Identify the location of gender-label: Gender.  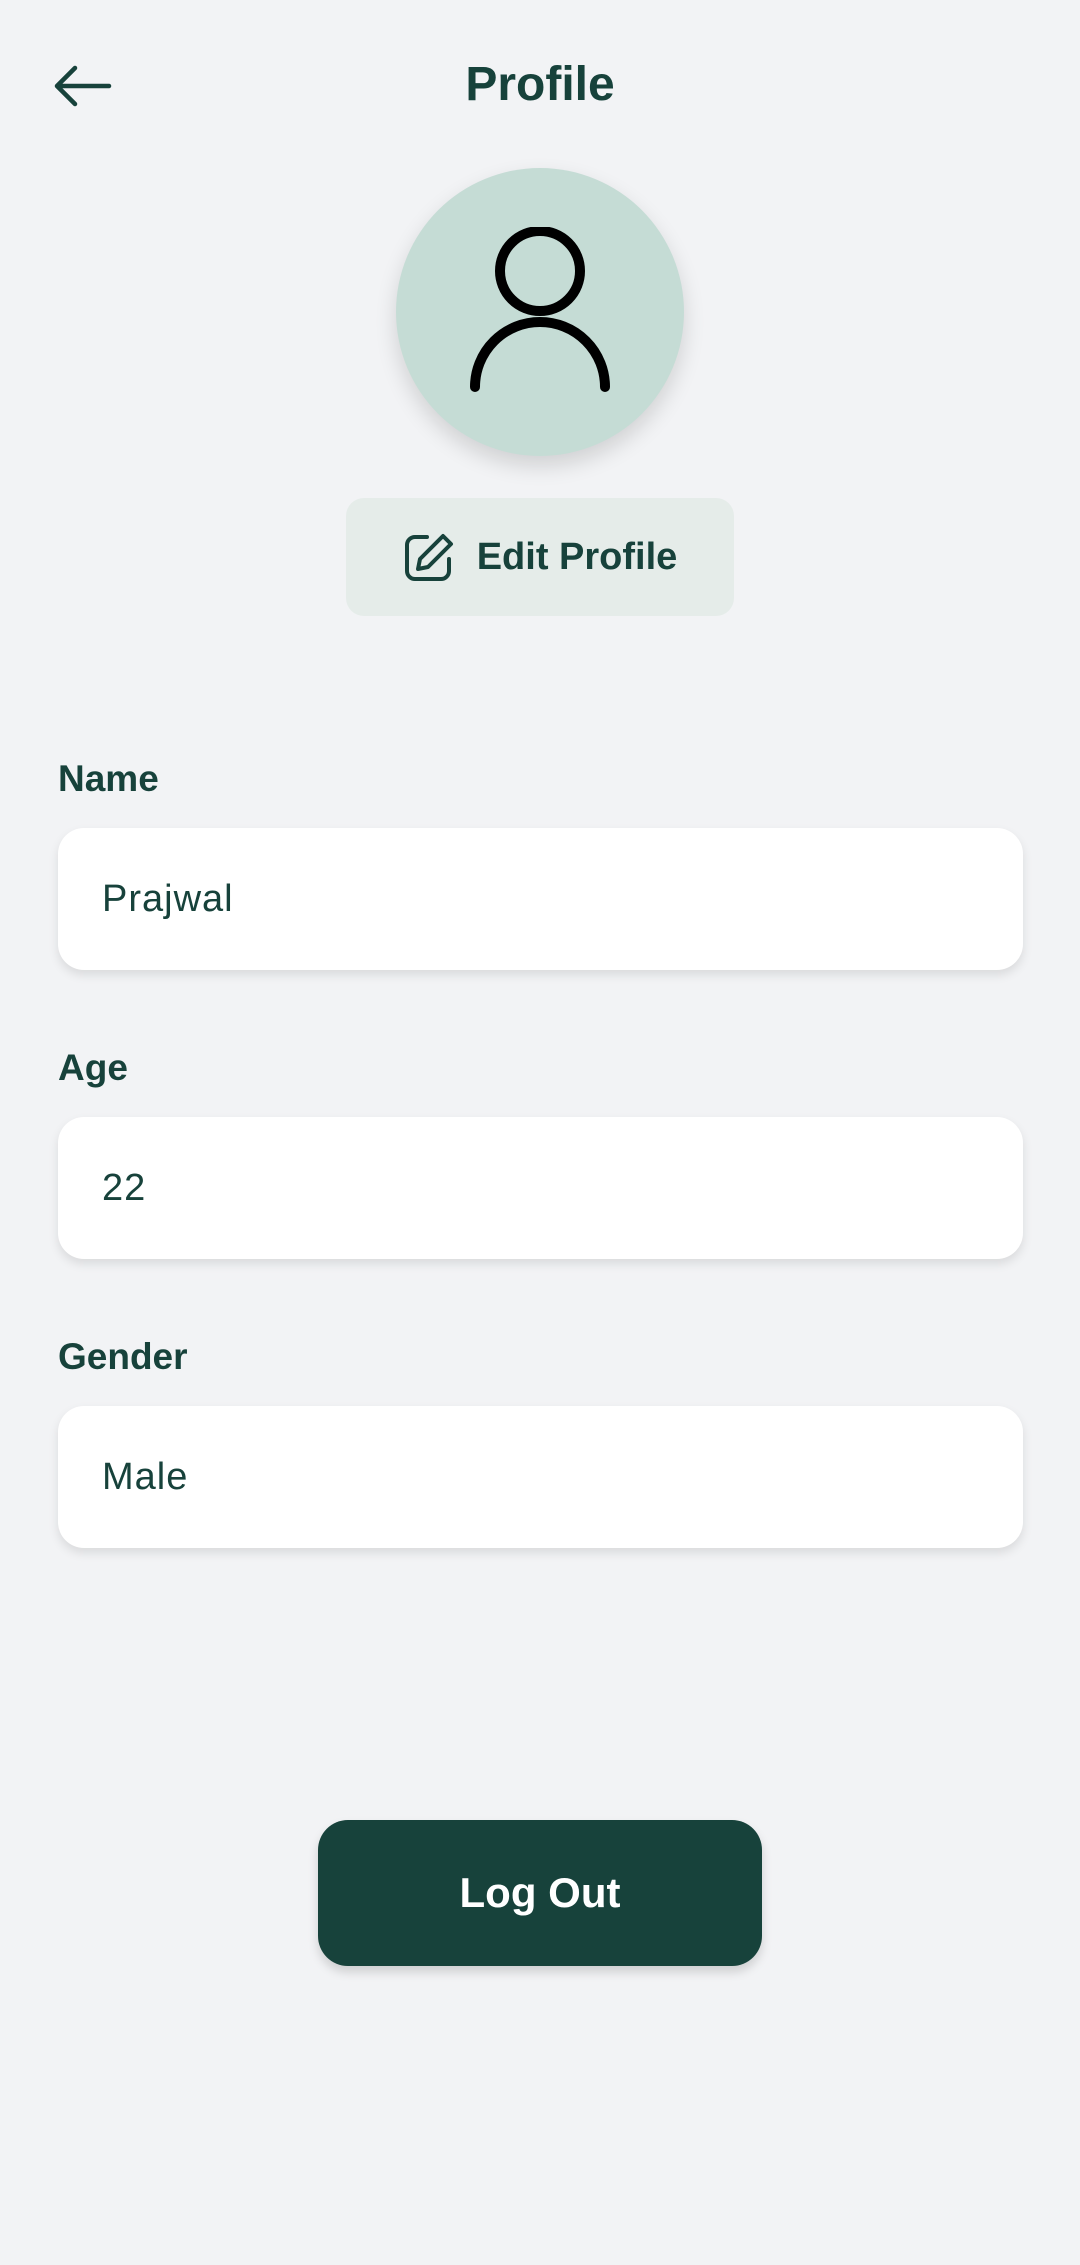
(123, 1356).